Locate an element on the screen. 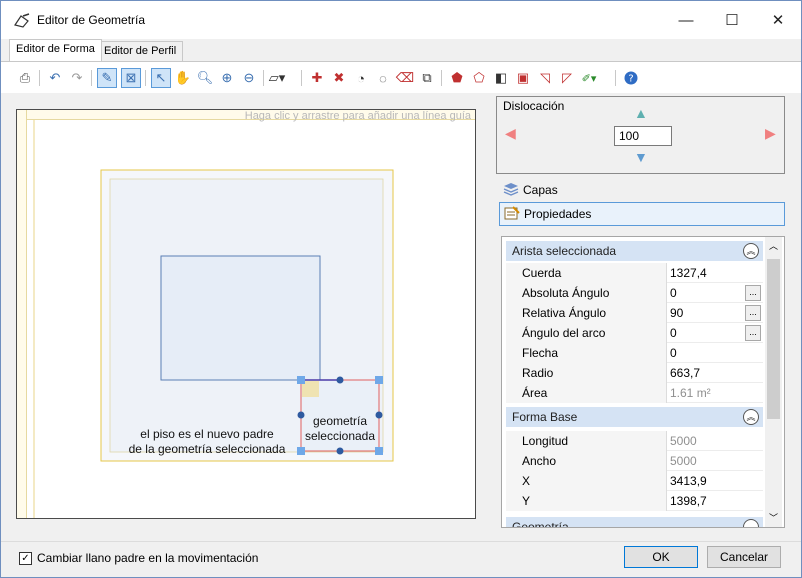 The image size is (802, 578). properties-scrollbar: ︿ ﹀ is located at coordinates (773, 382).